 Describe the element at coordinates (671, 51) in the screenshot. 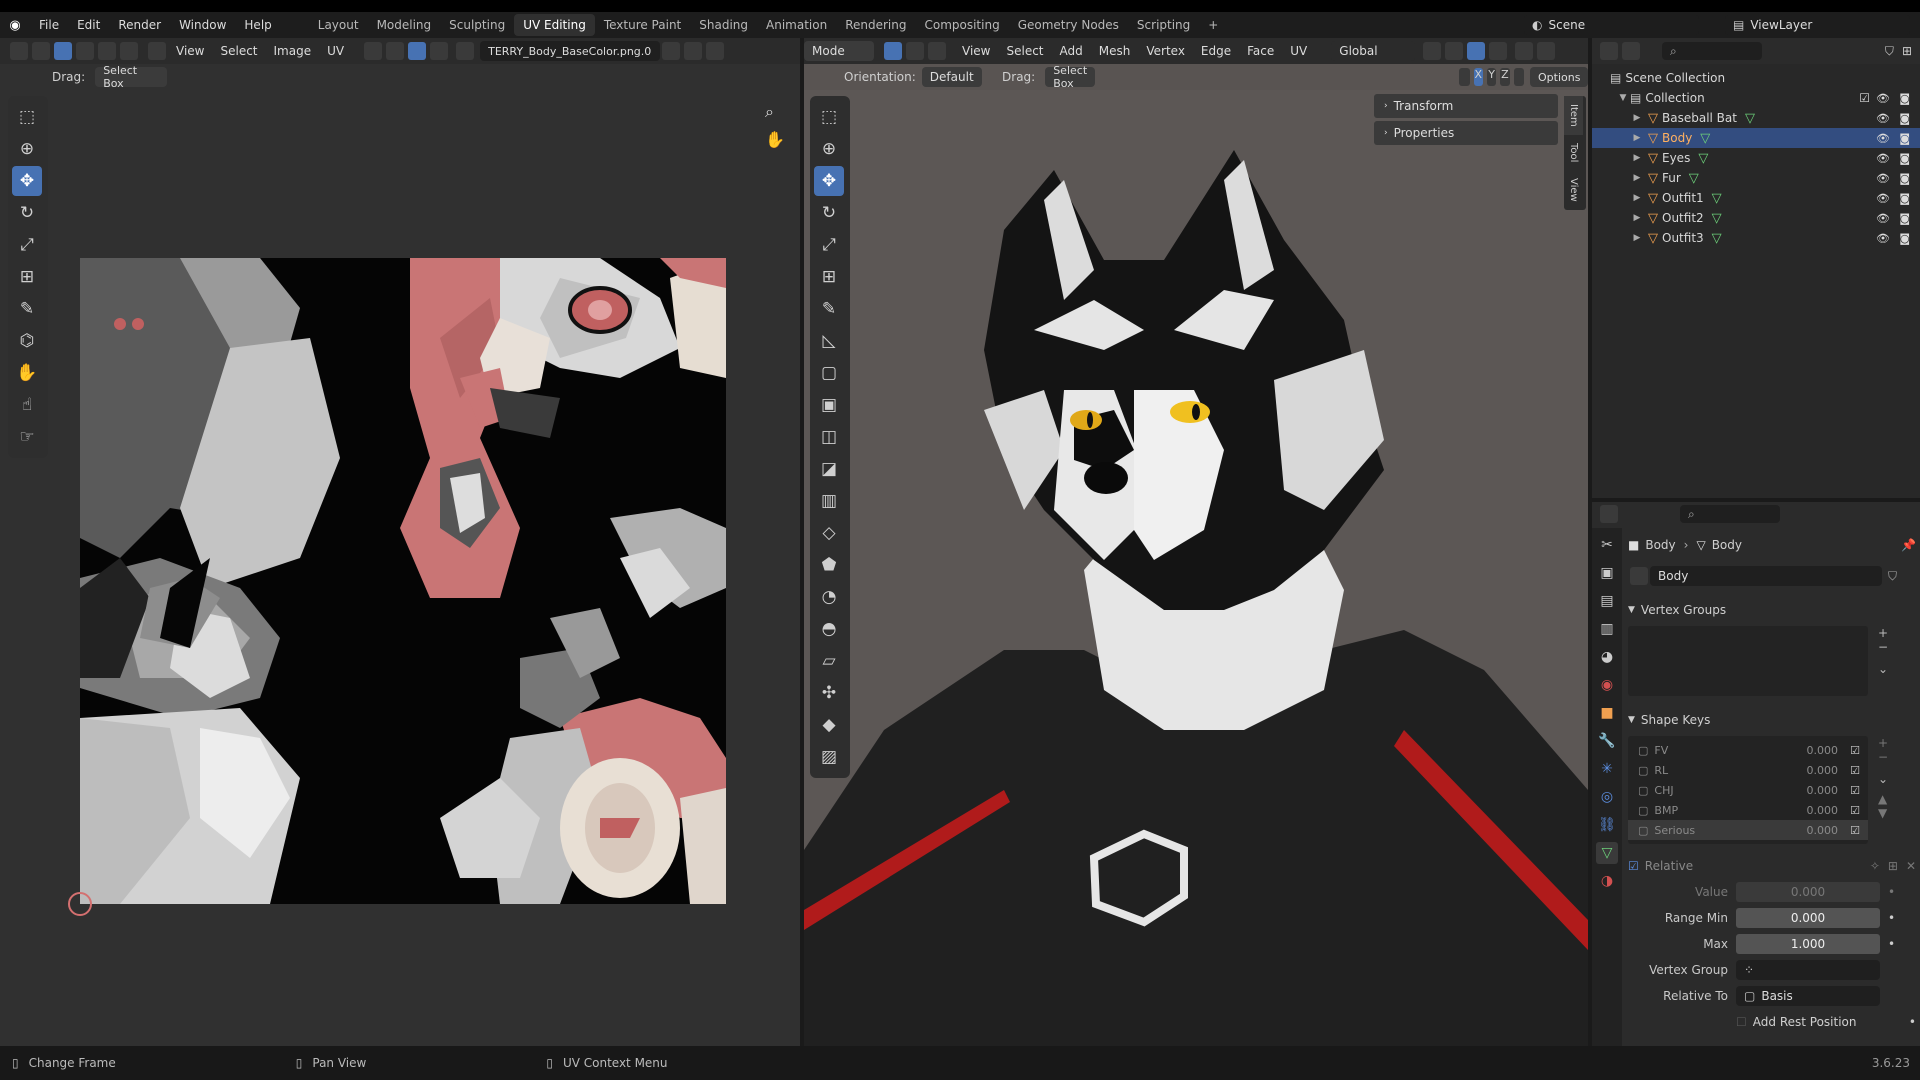

I see `fake-user-icon` at that location.